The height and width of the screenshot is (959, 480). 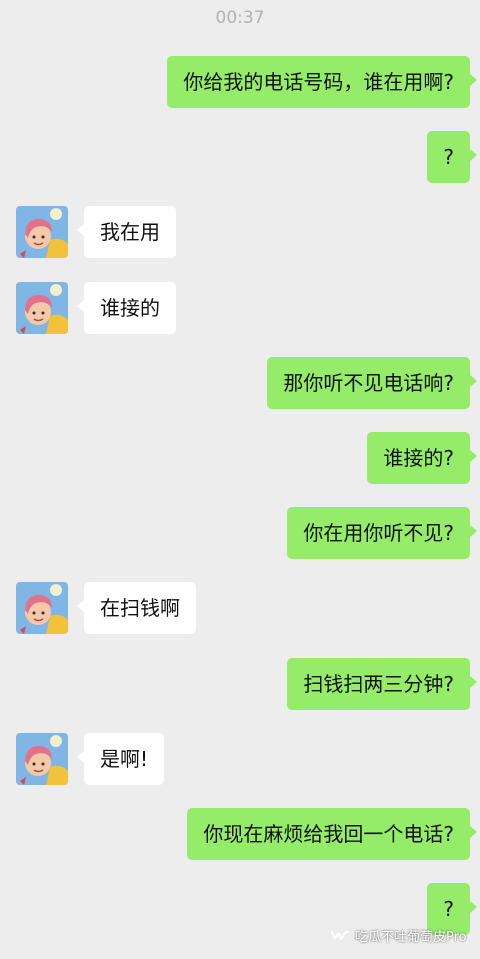 I want to click on message-row: 扫钱扫两三分钟?, so click(x=240, y=684).